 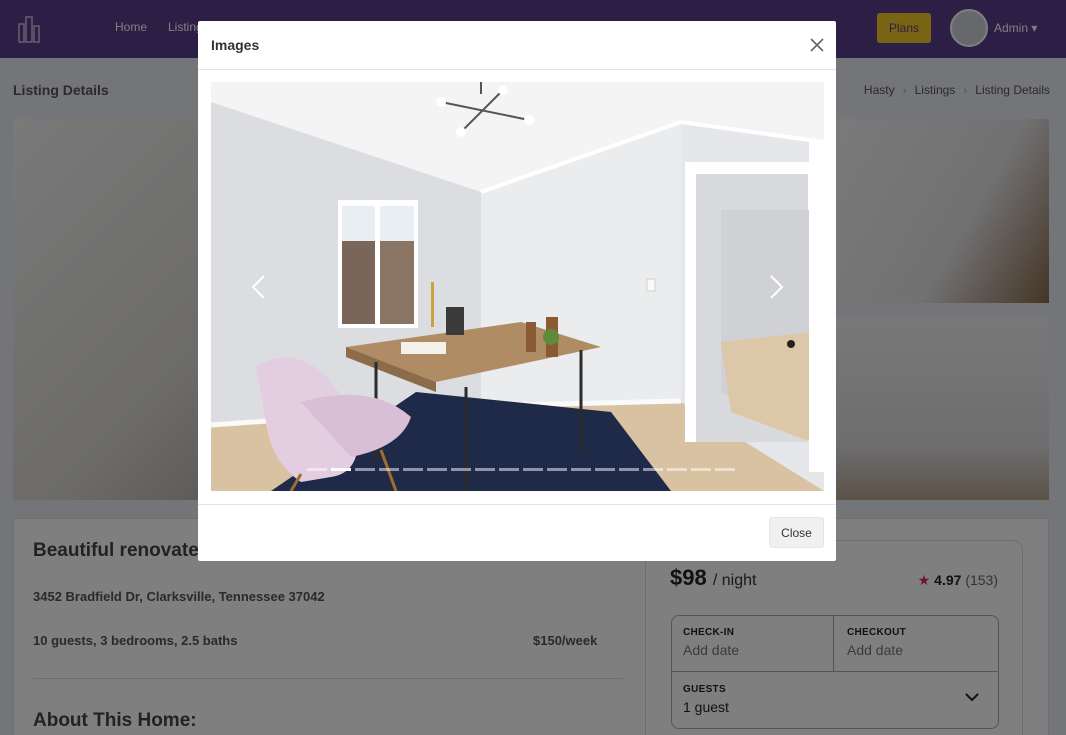 I want to click on chevron-left-icon, so click(x=259, y=287).